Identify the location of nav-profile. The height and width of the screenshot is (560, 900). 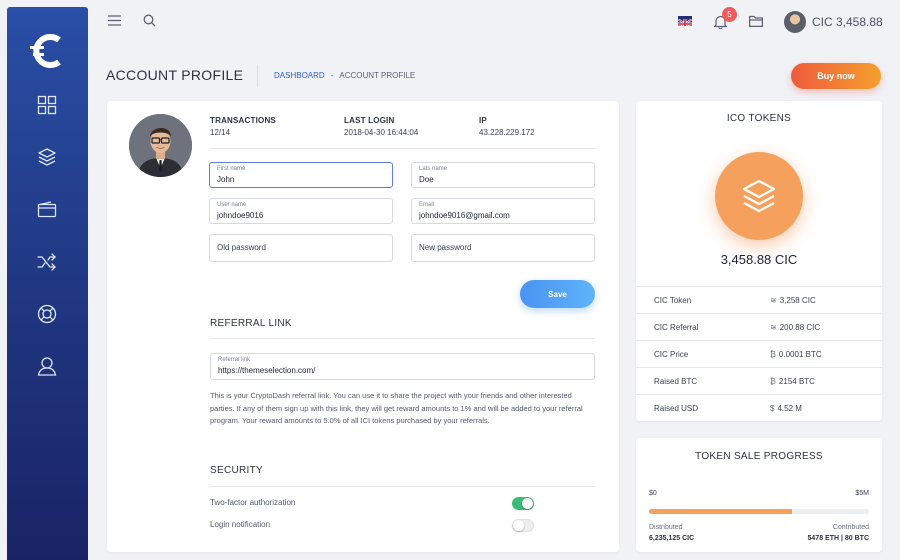
(47, 366).